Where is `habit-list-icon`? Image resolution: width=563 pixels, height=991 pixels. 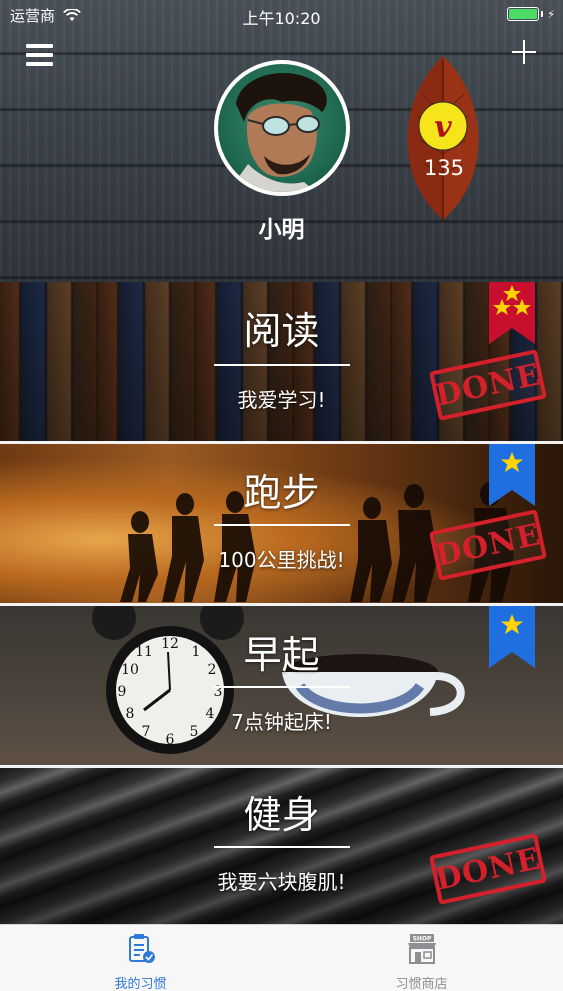
habit-list-icon is located at coordinates (141, 948).